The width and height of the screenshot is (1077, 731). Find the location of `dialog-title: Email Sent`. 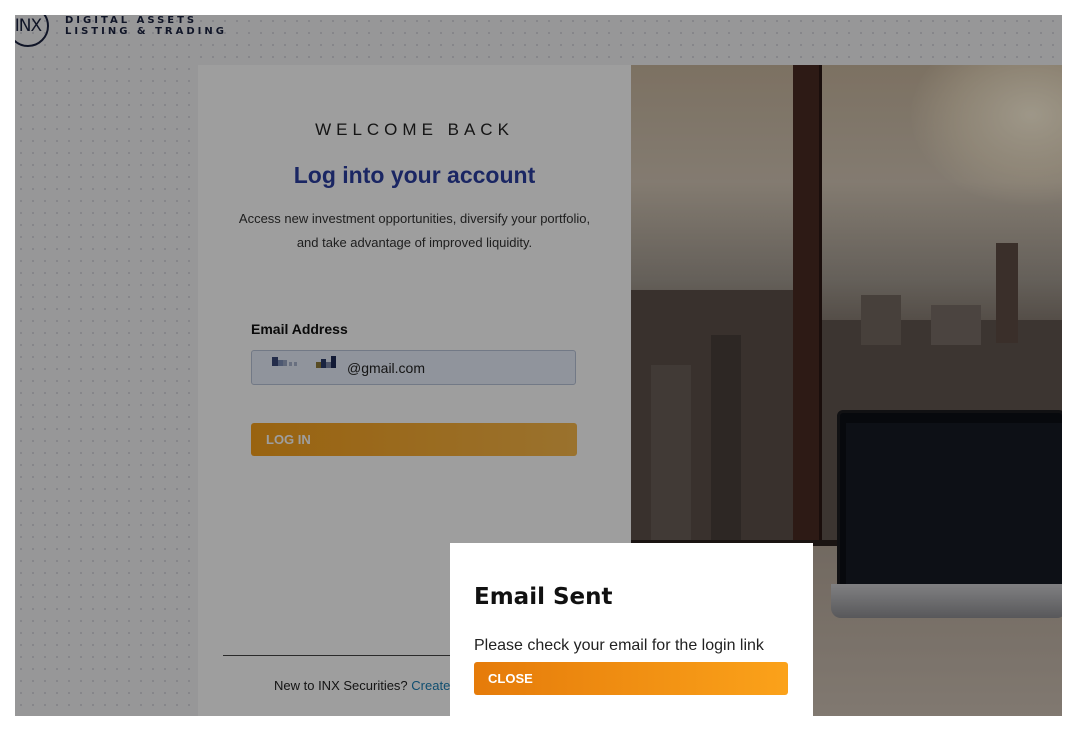

dialog-title: Email Sent is located at coordinates (543, 597).